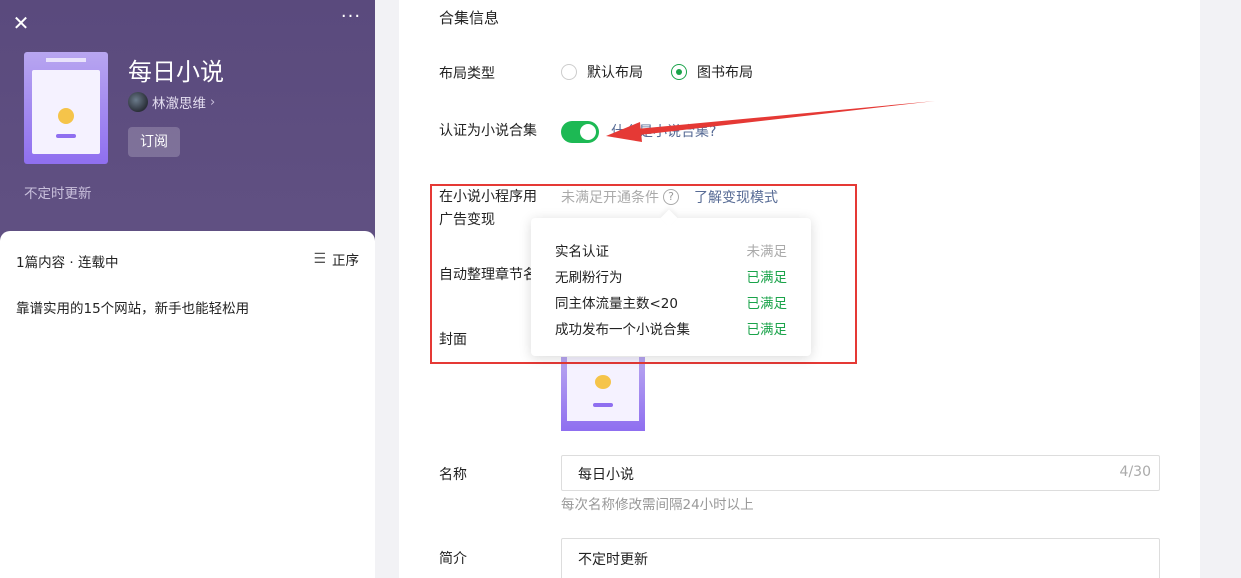 This screenshot has height=578, width=1241. Describe the element at coordinates (132, 307) in the screenshot. I see `list-item: 靠谱实用的15个网站，新手也能轻松用` at that location.